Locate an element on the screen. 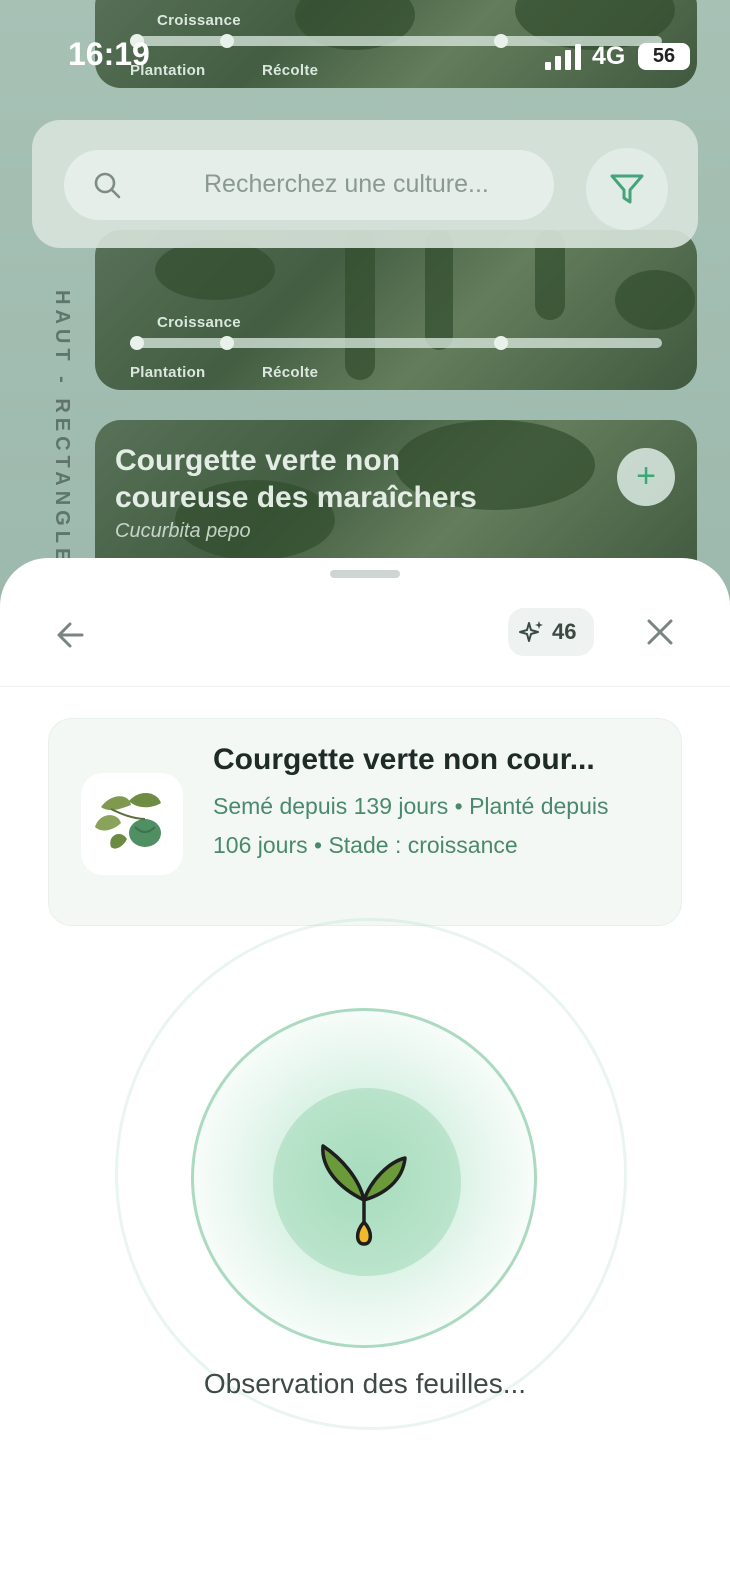  vertical-bed-label: HAUT - RECTANGLE L is located at coordinates (62, 442).